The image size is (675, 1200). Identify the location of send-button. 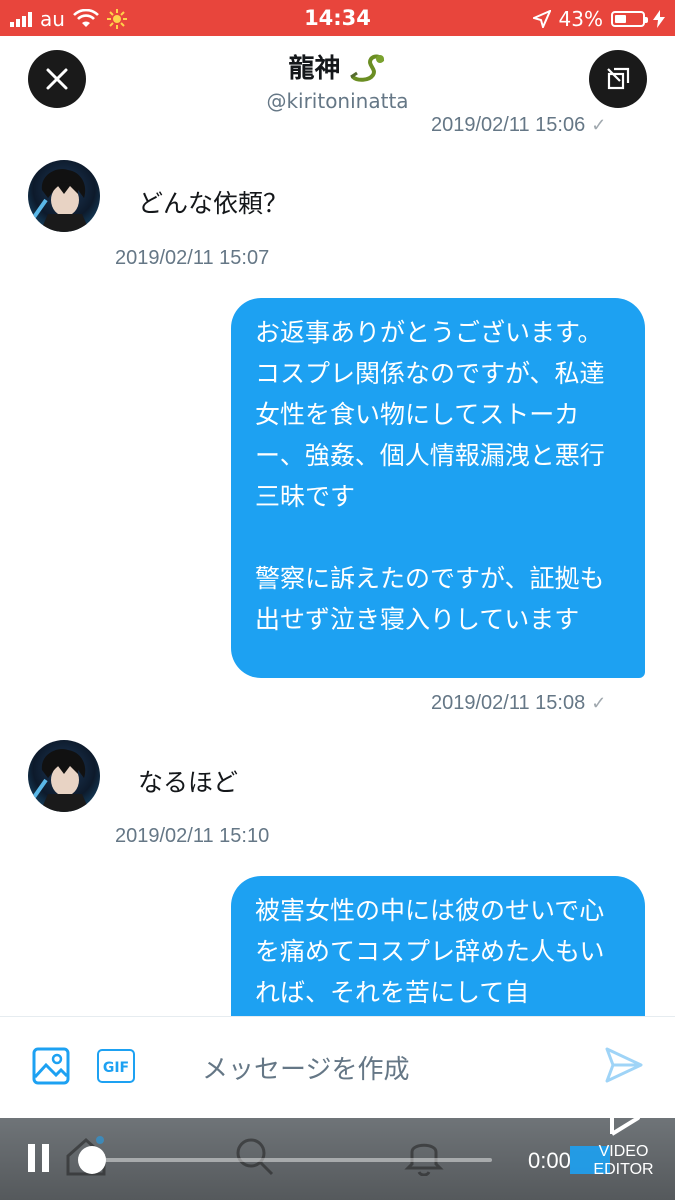
(624, 1067).